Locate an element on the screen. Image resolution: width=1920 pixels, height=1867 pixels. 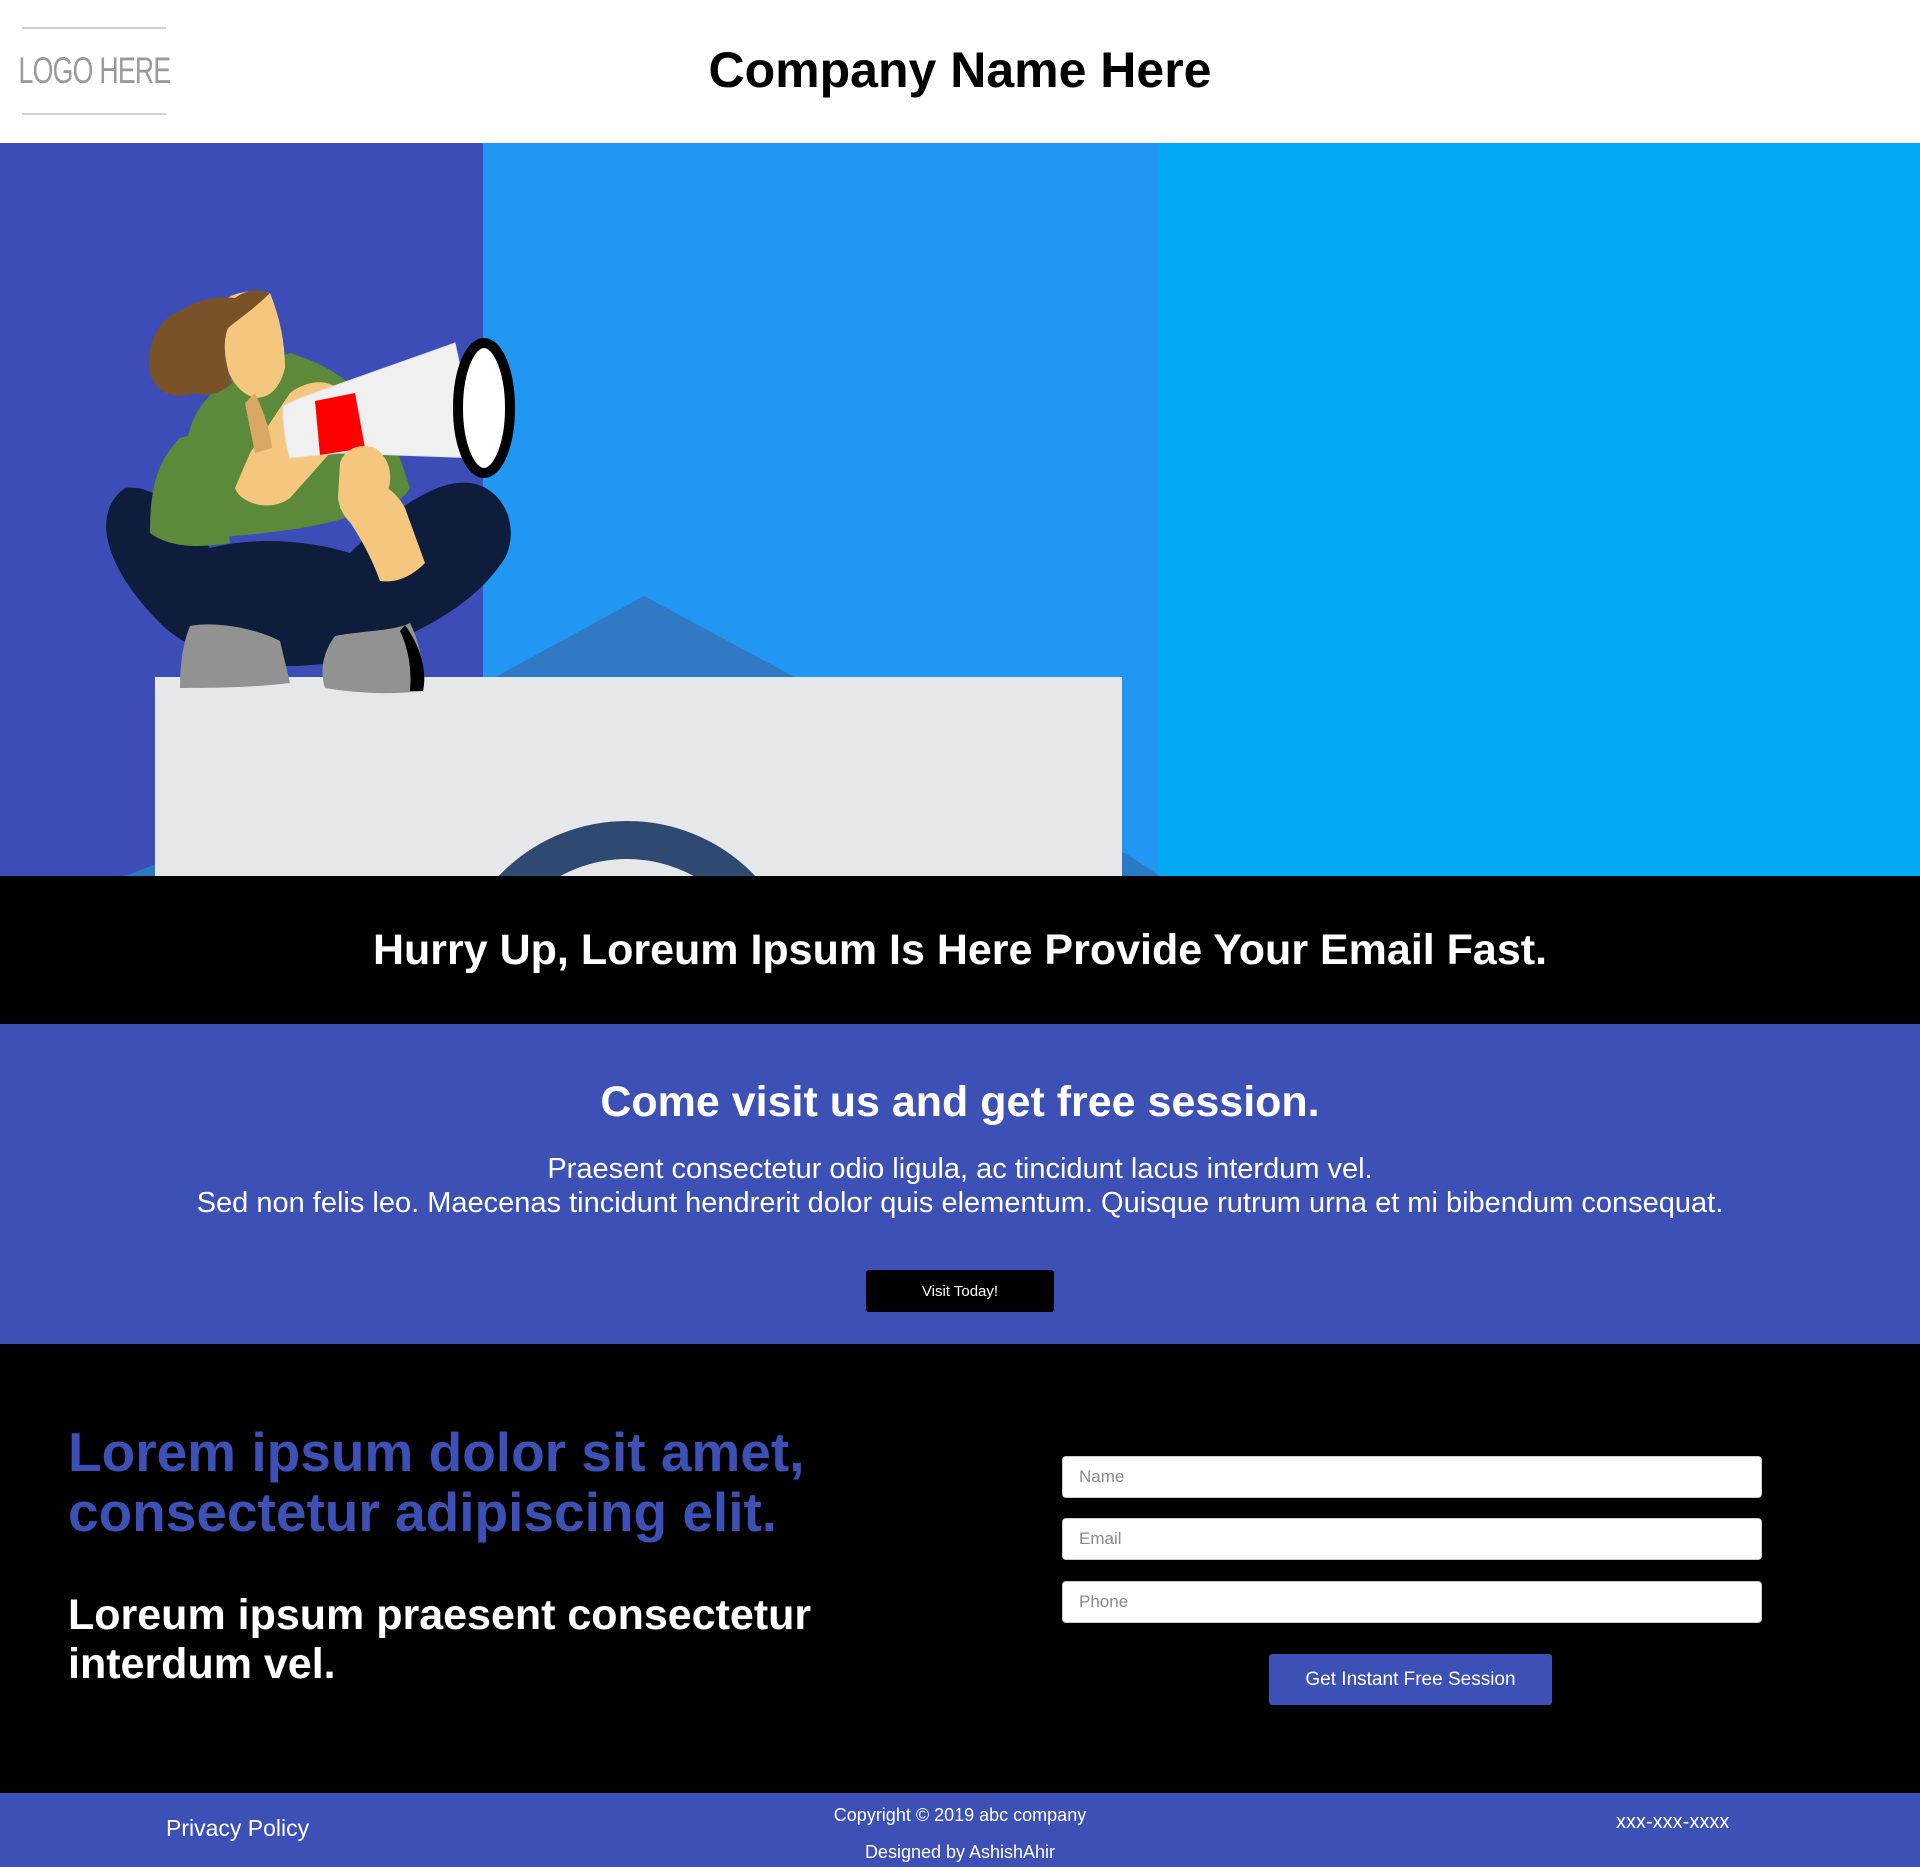
email-input is located at coordinates (1412, 1539).